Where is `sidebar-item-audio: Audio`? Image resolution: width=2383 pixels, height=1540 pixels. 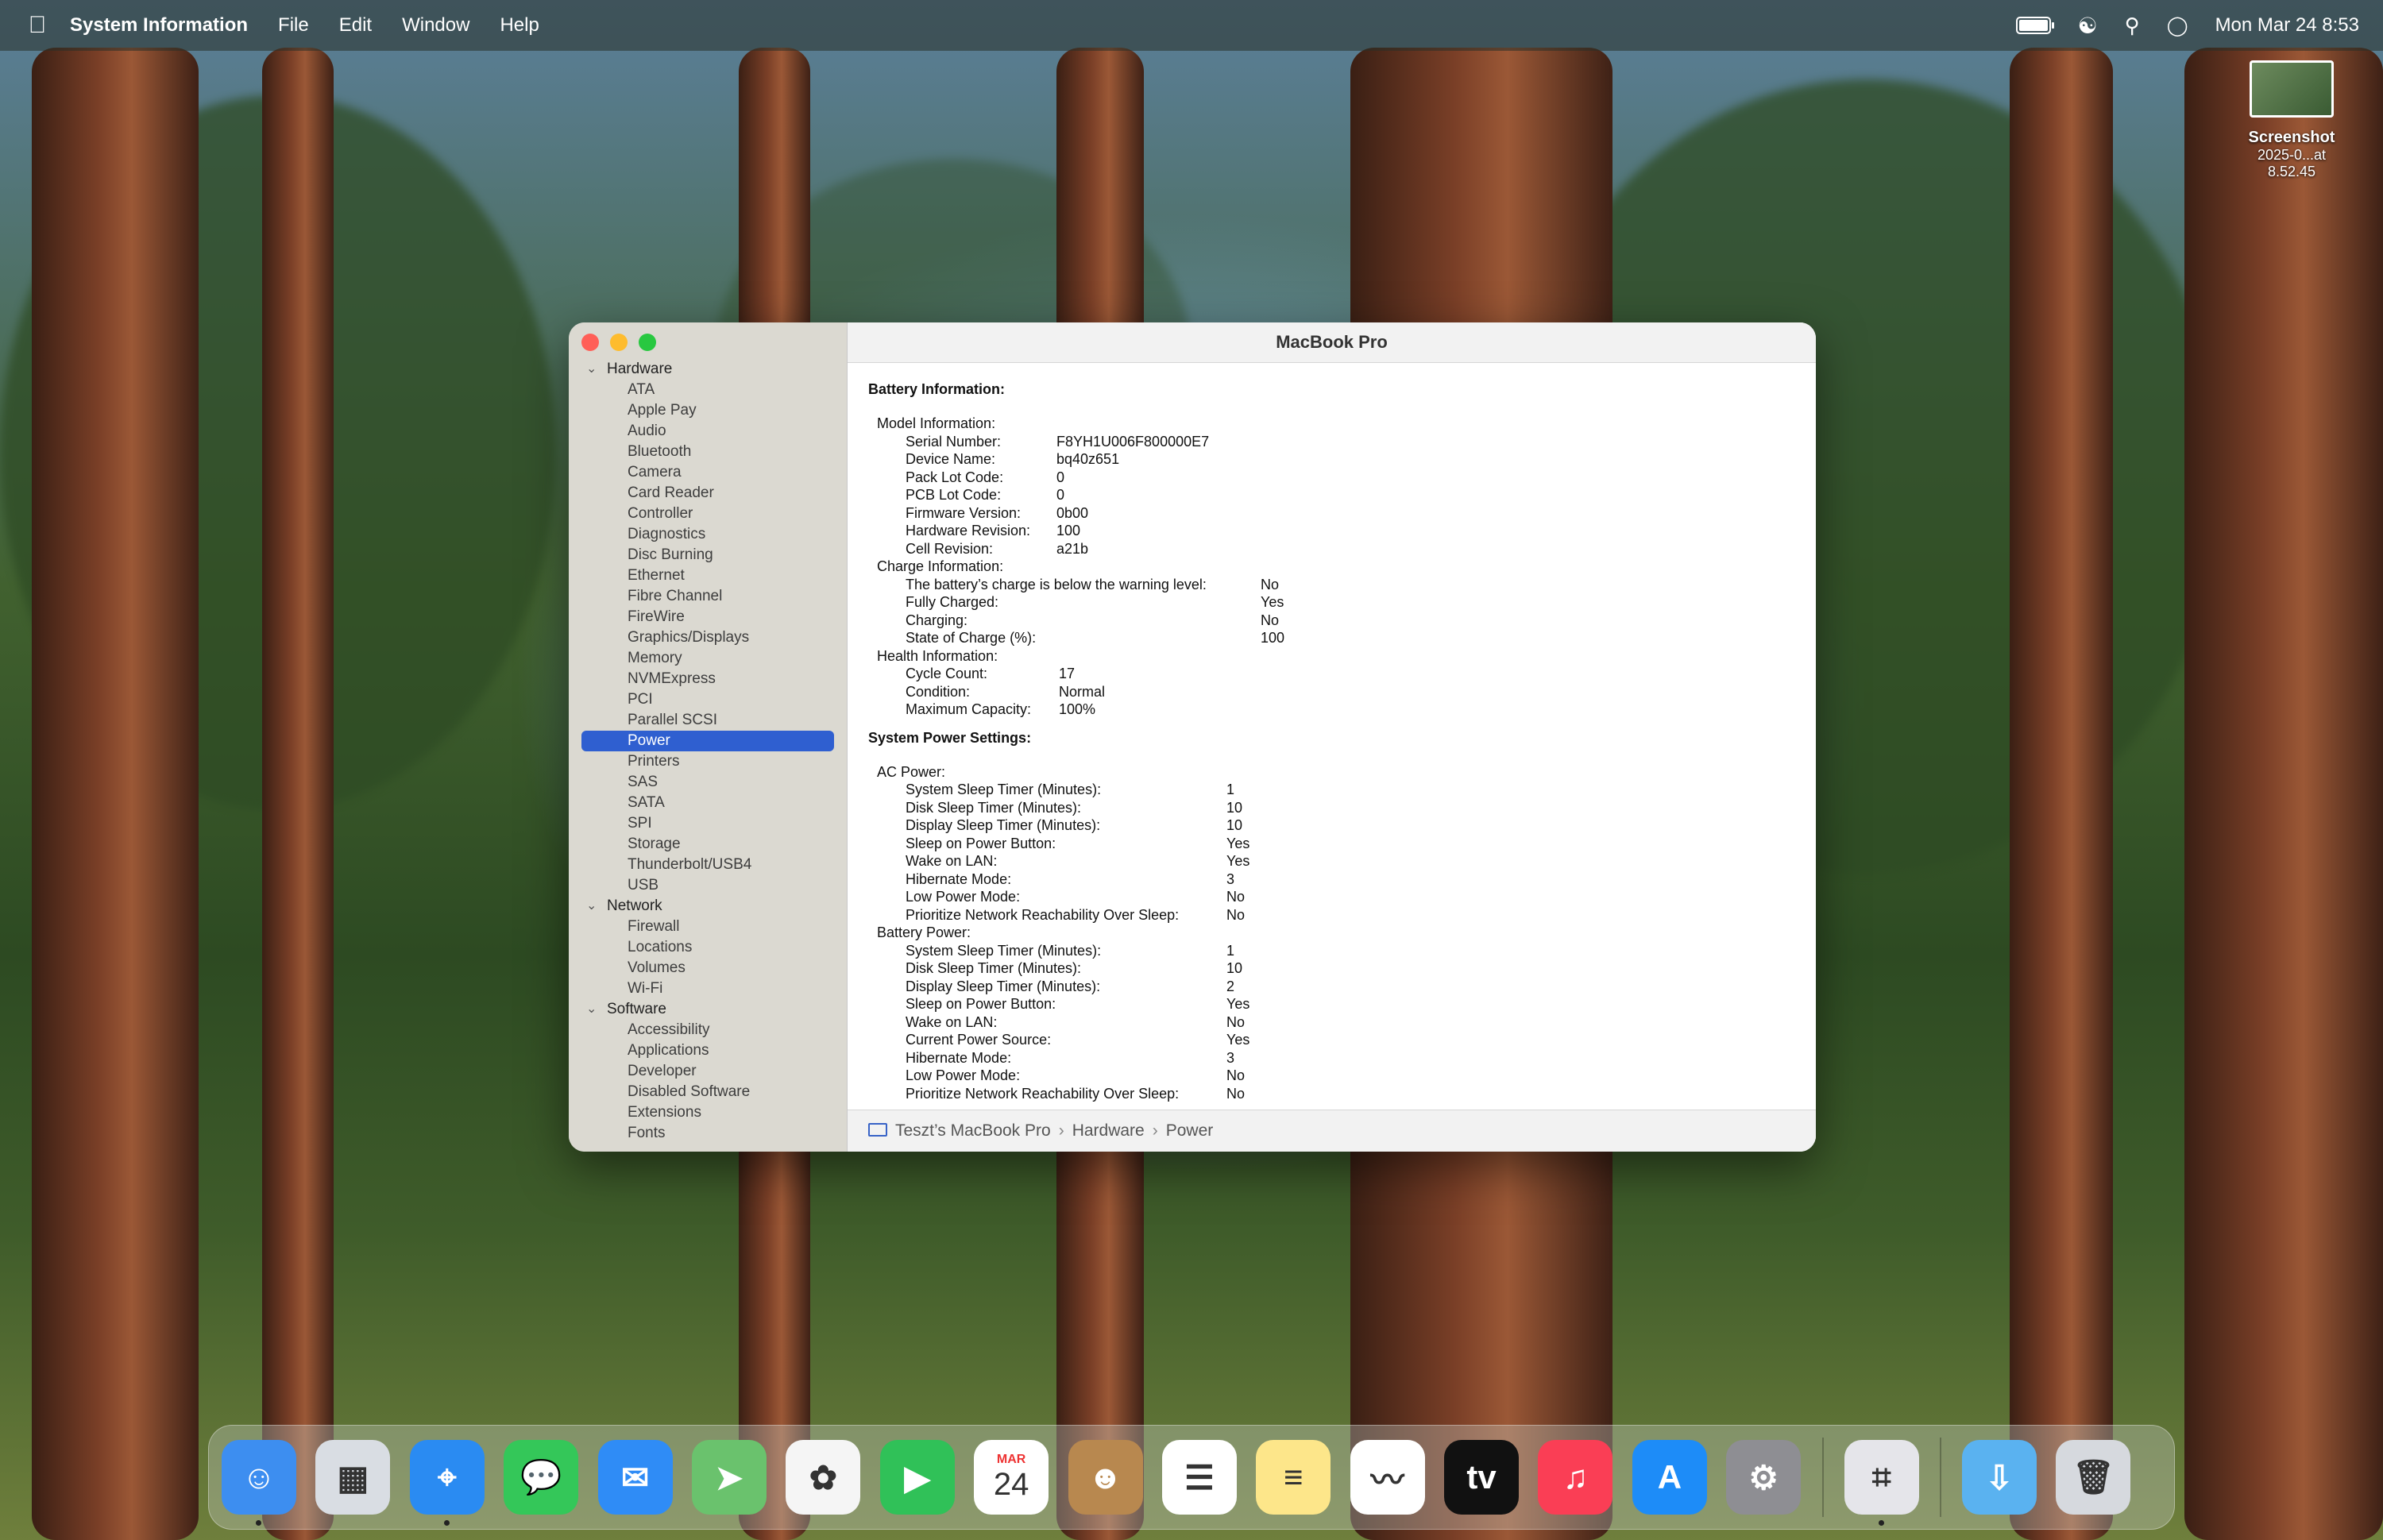
sidebar-item-audio: Audio is located at coordinates (708, 431).